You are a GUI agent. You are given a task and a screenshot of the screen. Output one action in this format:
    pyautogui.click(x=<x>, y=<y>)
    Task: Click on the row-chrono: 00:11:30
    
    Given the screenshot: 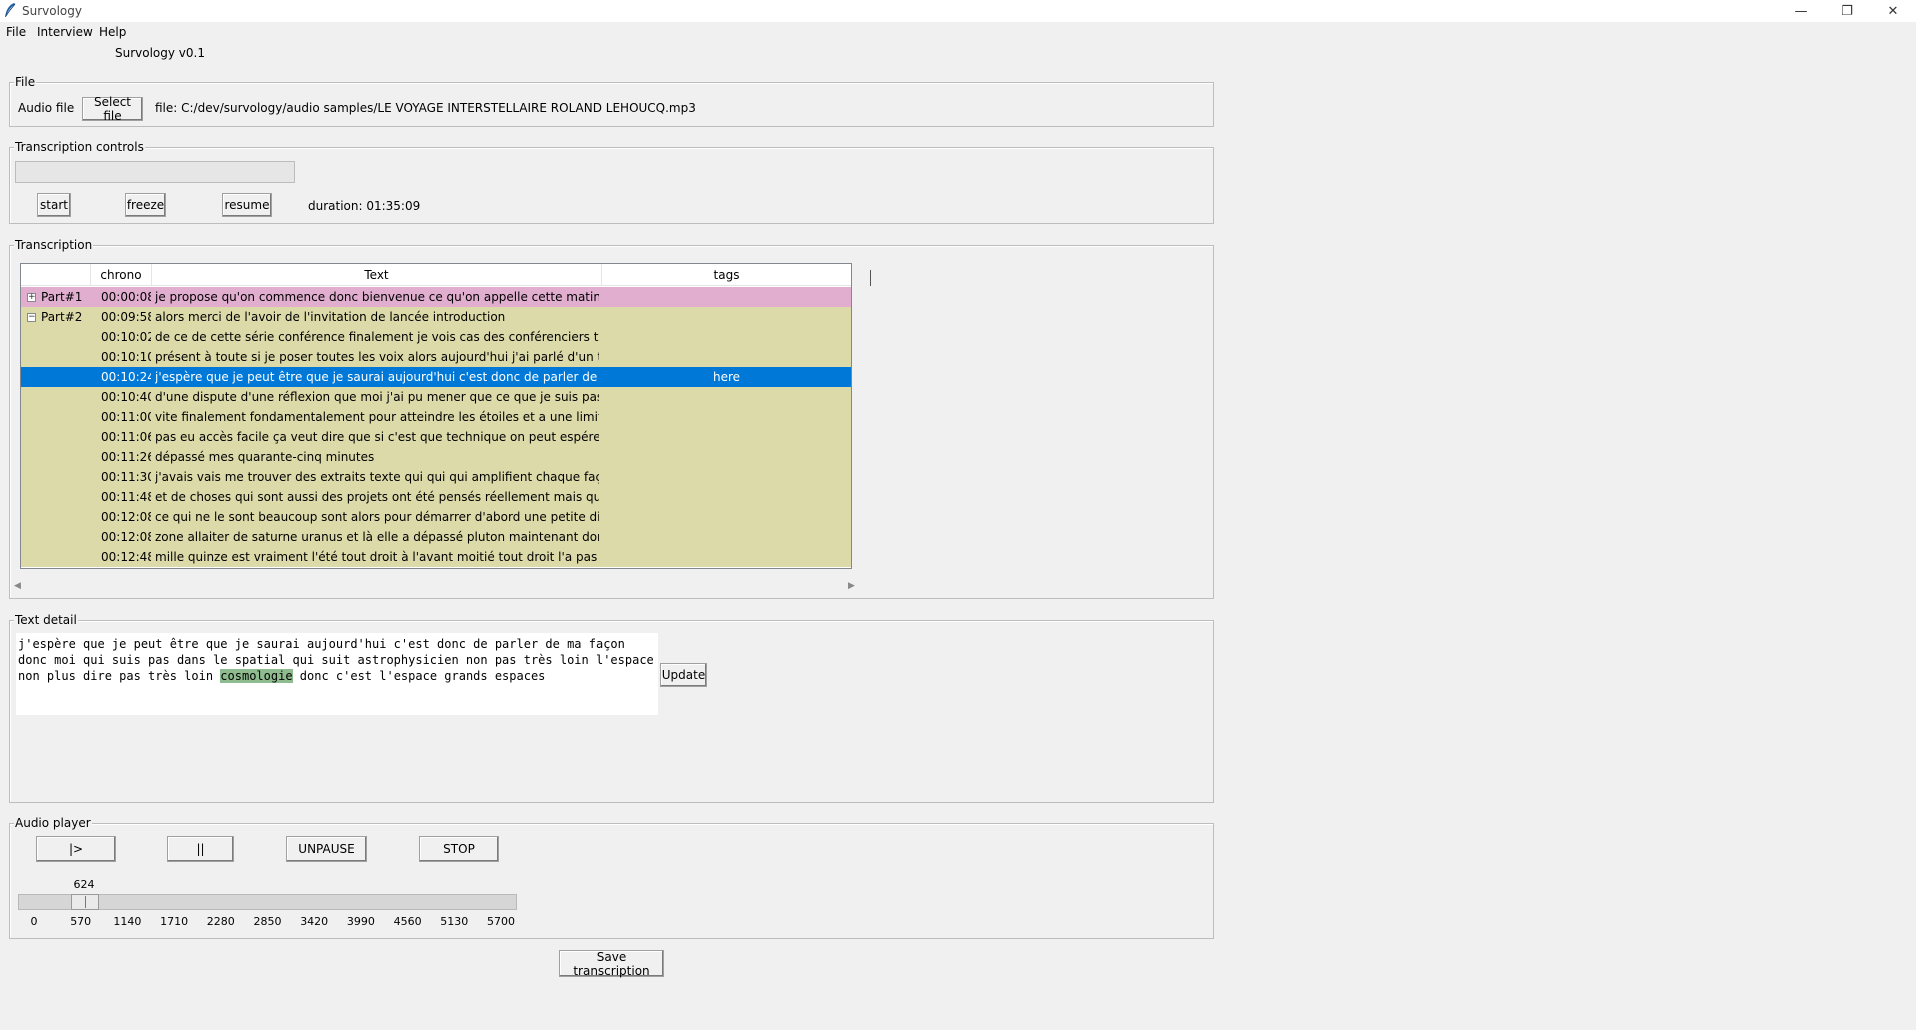 What is the action you would take?
    pyautogui.click(x=126, y=477)
    